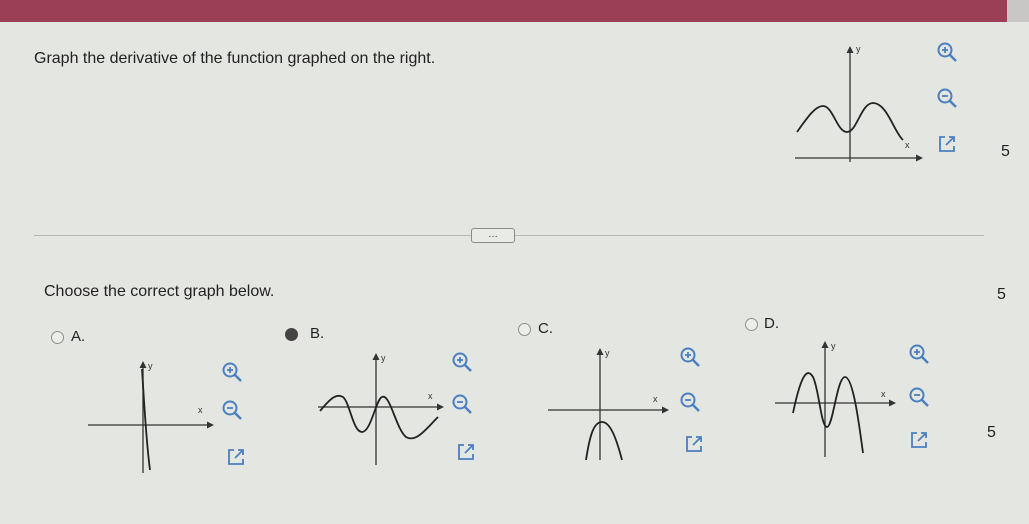 The image size is (1029, 524). I want to click on option-d-label: D., so click(771, 323).